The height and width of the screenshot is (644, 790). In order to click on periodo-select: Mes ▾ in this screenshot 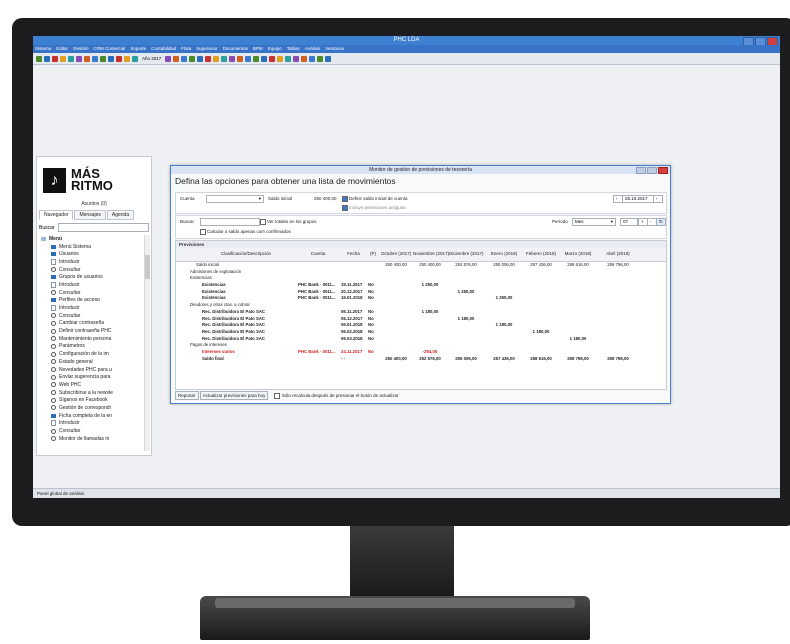, I will do `click(594, 222)`.